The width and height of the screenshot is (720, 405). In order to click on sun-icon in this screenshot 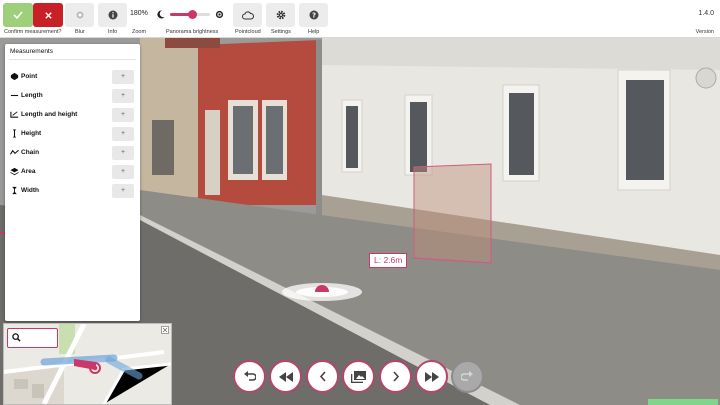, I will do `click(219, 14)`.